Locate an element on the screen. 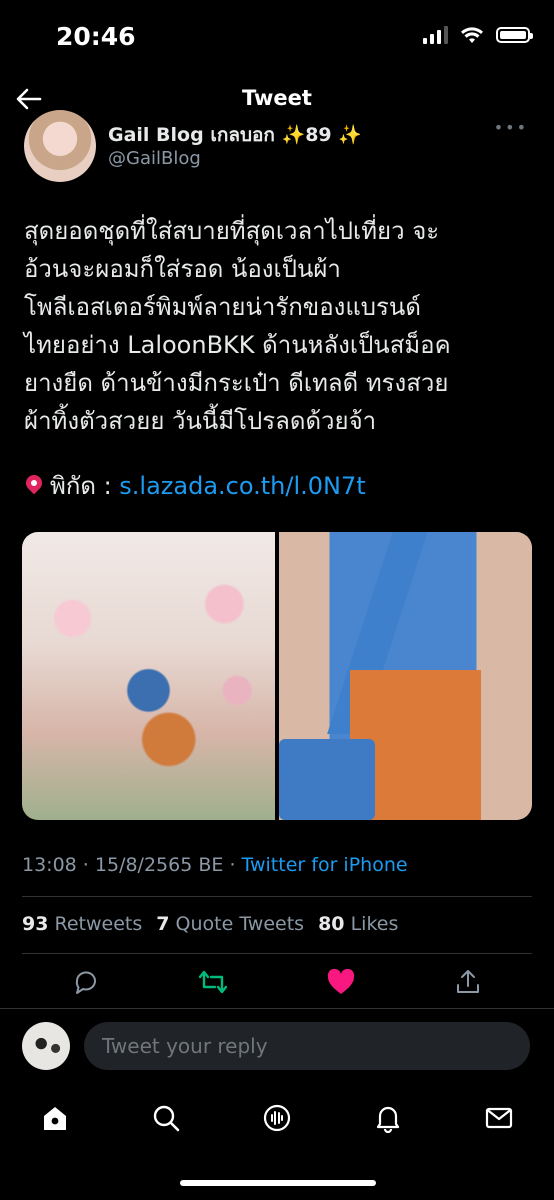  share-icon is located at coordinates (468, 981).